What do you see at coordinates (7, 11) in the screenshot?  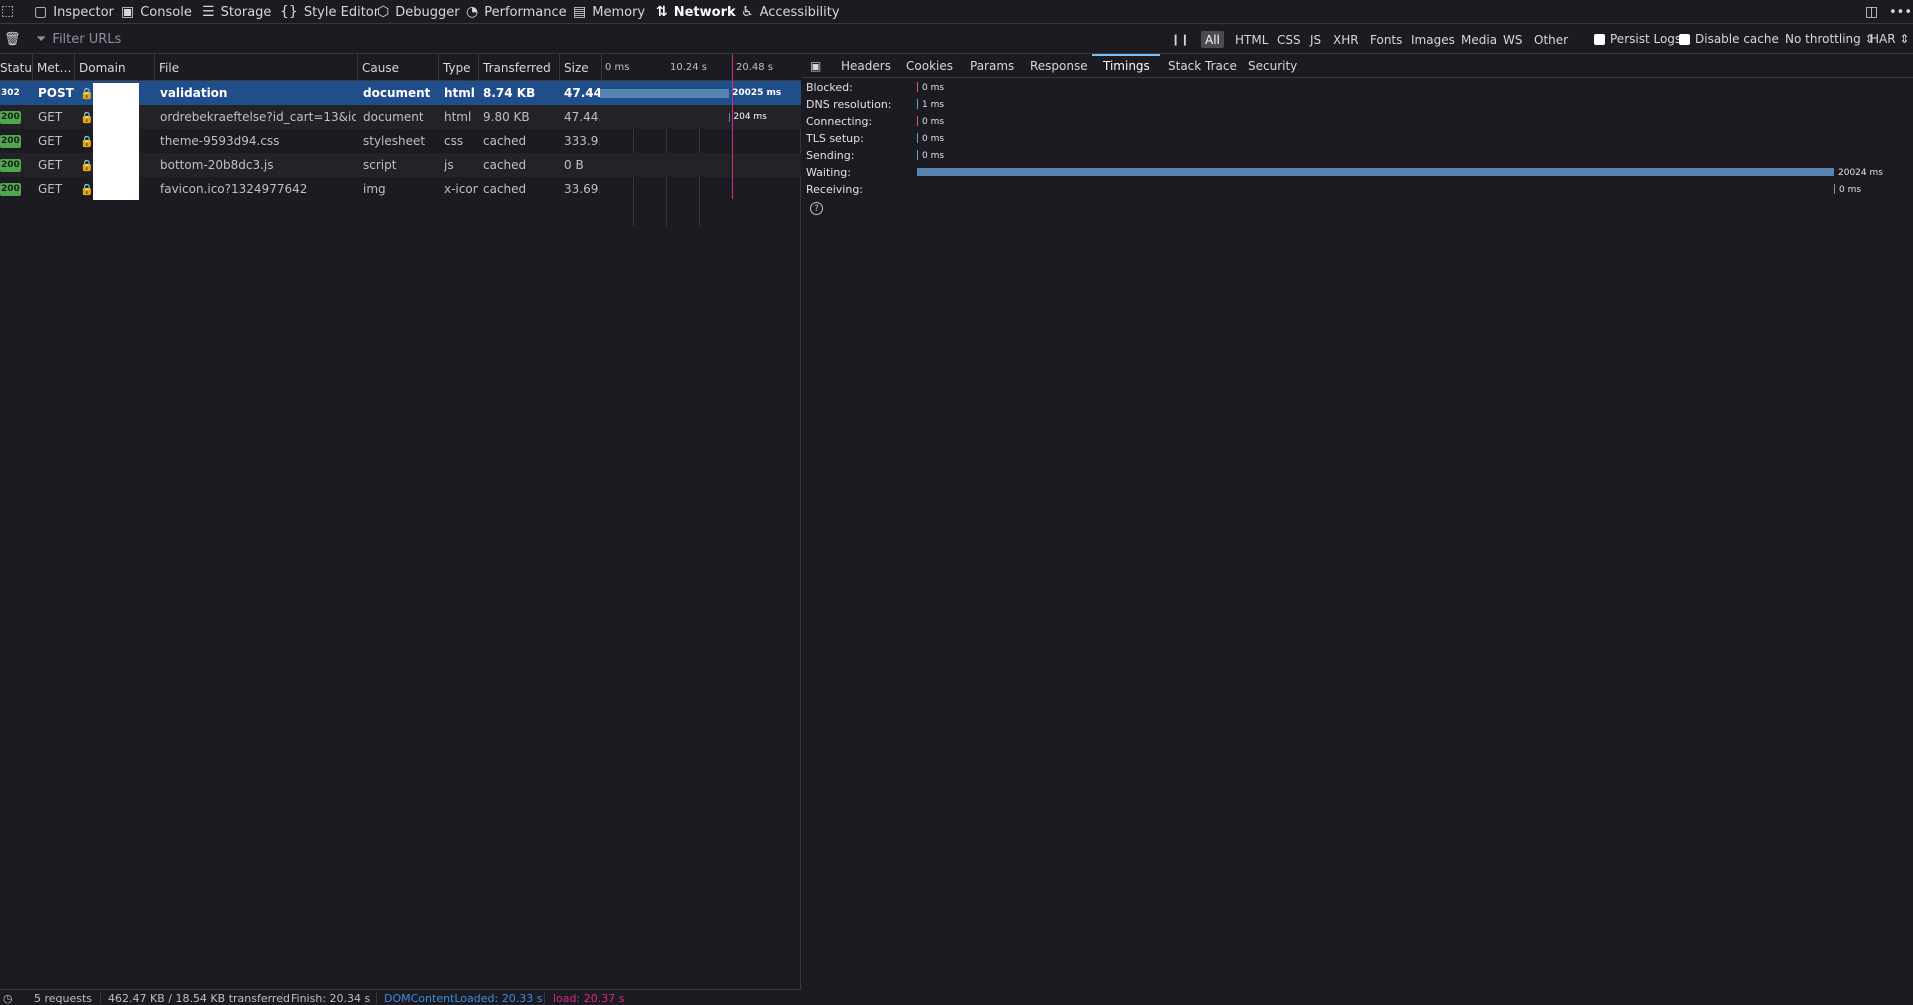 I see `element-picker-icon: ⬚` at bounding box center [7, 11].